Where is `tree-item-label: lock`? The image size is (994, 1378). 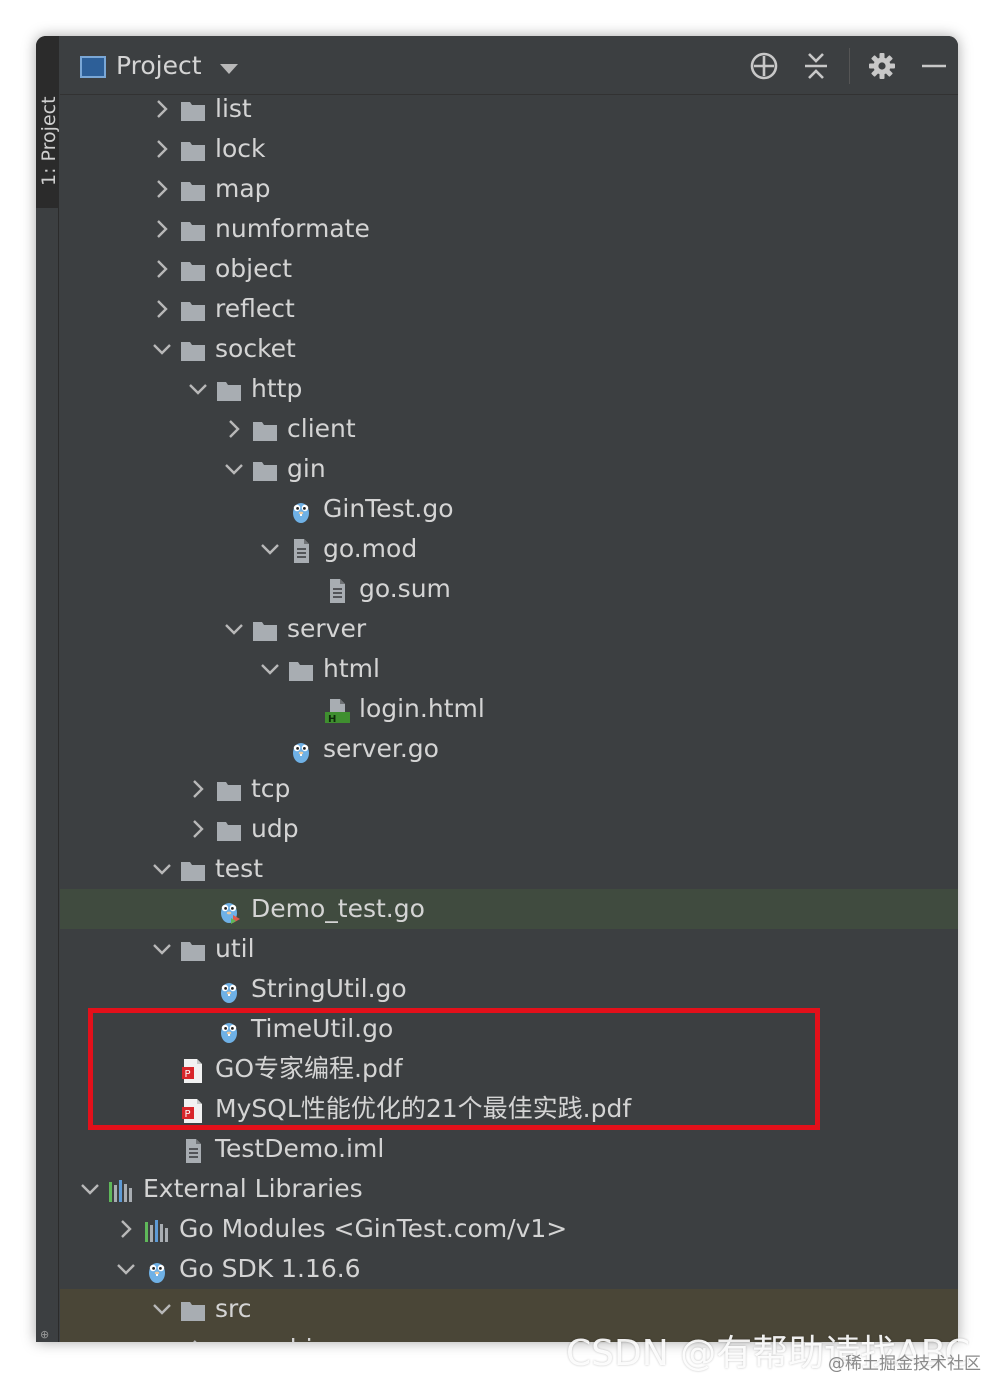 tree-item-label: lock is located at coordinates (240, 148).